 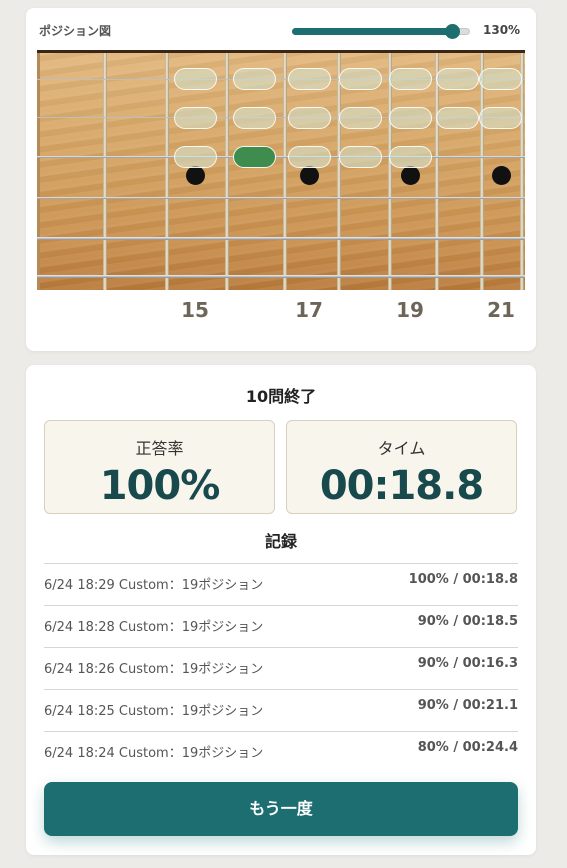 What do you see at coordinates (453, 31) in the screenshot?
I see `zoom-thumb` at bounding box center [453, 31].